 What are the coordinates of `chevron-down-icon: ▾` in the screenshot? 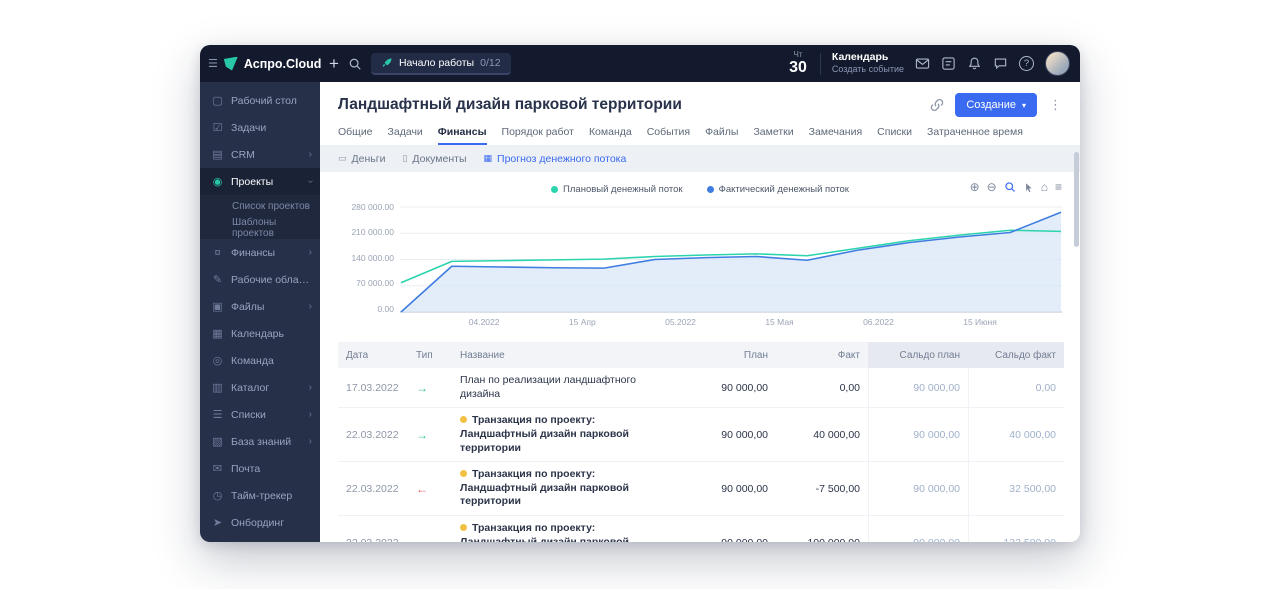 It's located at (1023, 105).